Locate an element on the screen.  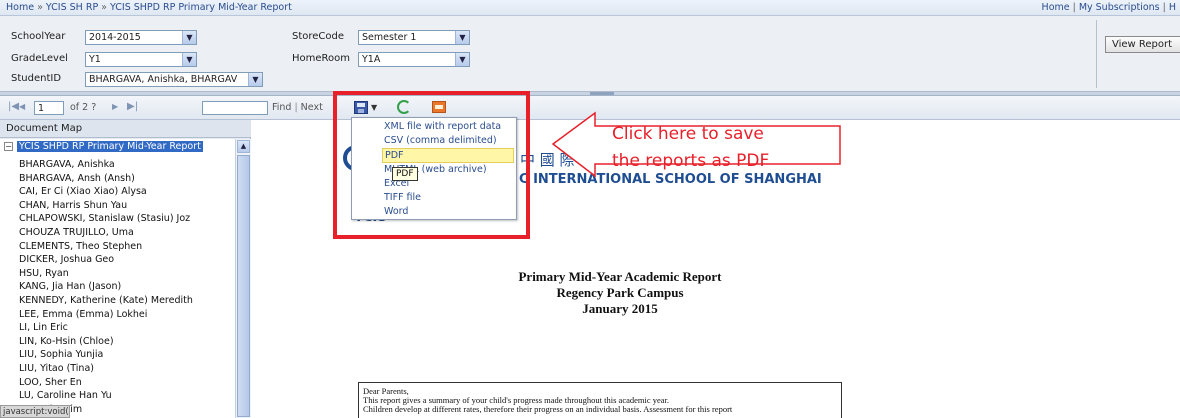
student-id-select: BHARGAVA, Anishka, BHARGAV ▼ is located at coordinates (174, 79).